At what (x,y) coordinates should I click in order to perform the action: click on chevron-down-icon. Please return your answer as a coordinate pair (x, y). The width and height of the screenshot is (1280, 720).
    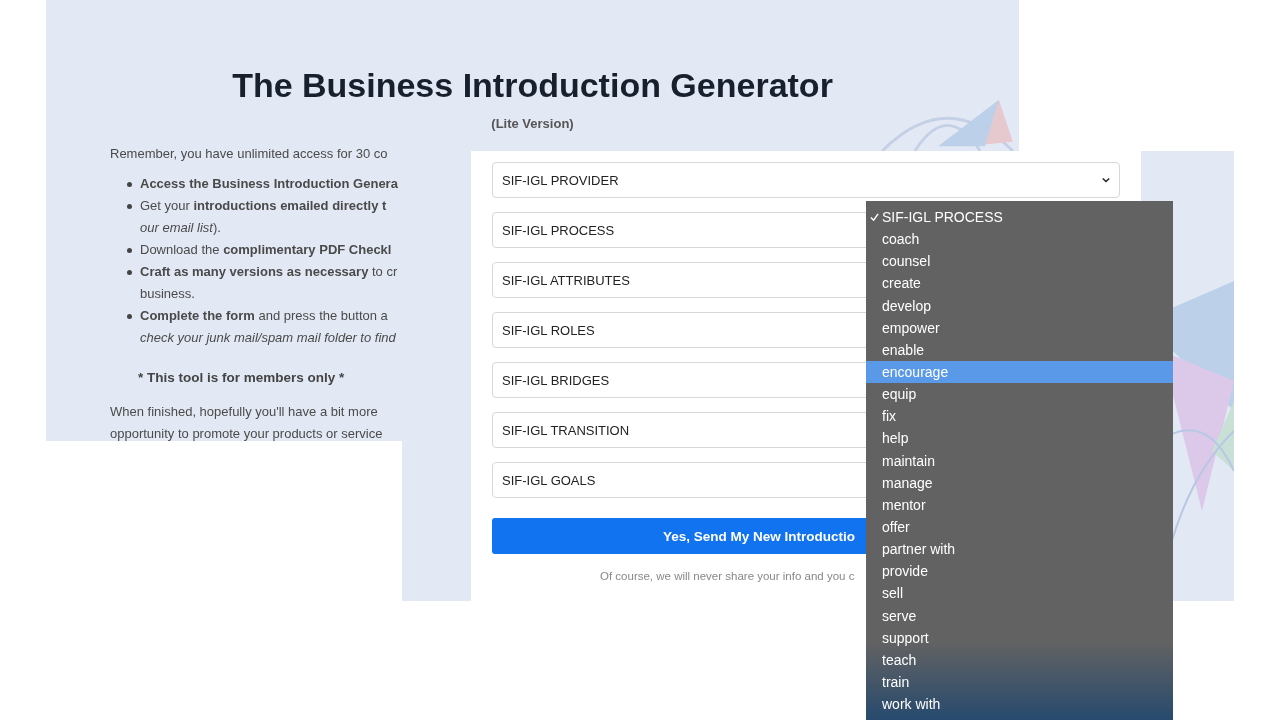
    Looking at the image, I should click on (1106, 180).